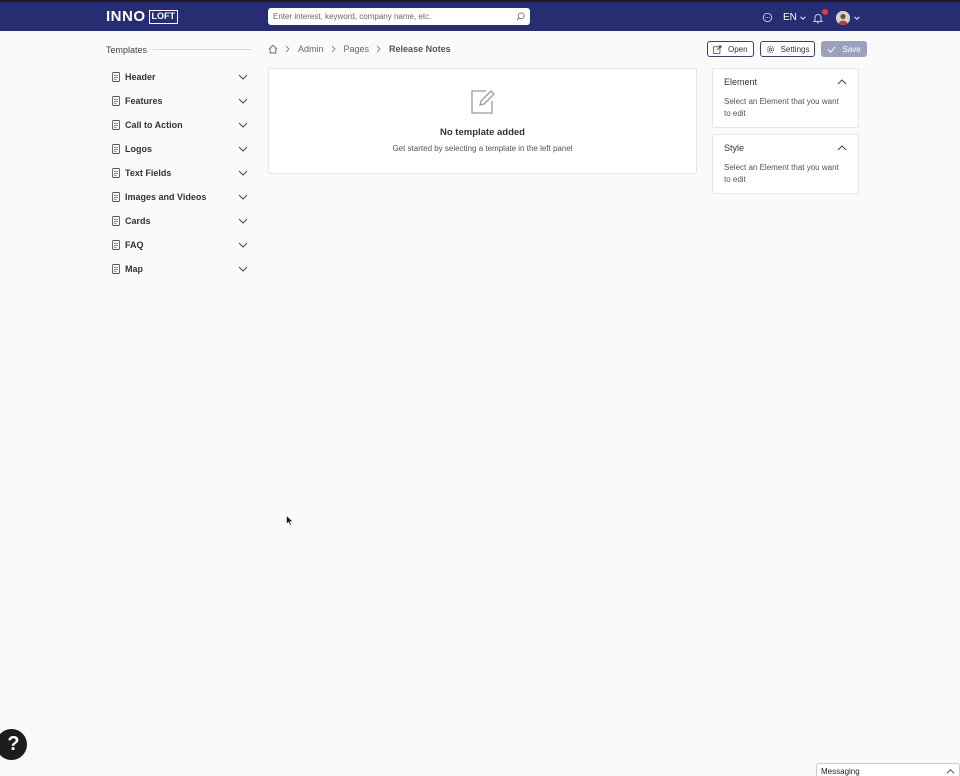 This screenshot has height=776, width=960. What do you see at coordinates (781, 173) in the screenshot?
I see `style-panel-body: Select an Element that you want to edit` at bounding box center [781, 173].